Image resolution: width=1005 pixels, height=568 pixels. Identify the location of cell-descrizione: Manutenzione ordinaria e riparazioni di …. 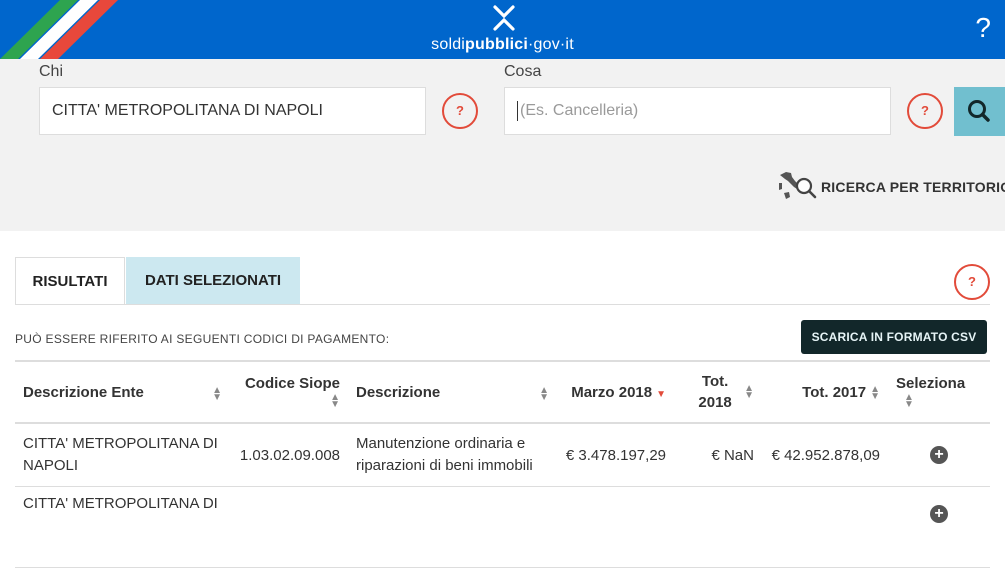
(452, 455).